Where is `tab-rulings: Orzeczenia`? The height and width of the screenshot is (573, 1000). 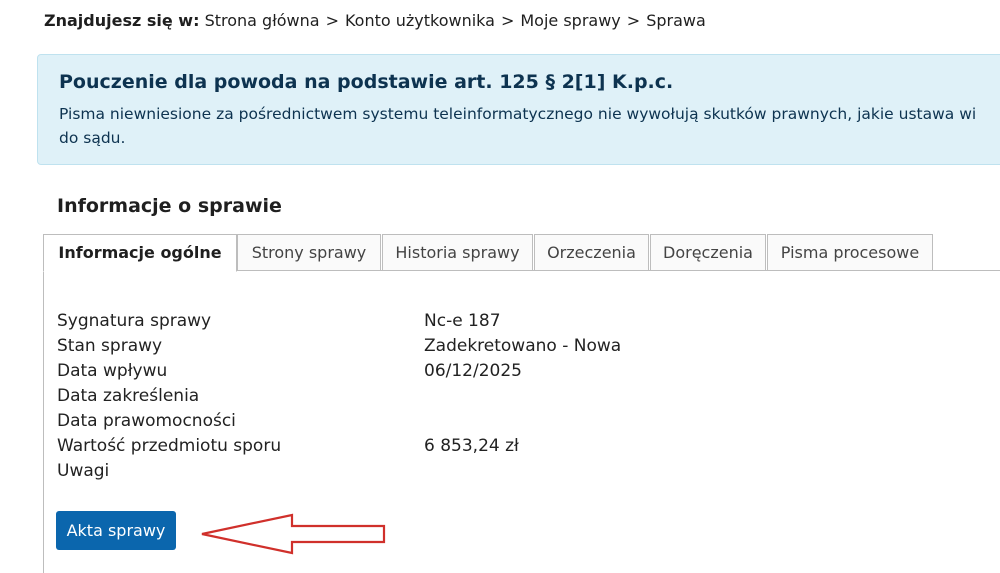
tab-rulings: Orzeczenia is located at coordinates (591, 252).